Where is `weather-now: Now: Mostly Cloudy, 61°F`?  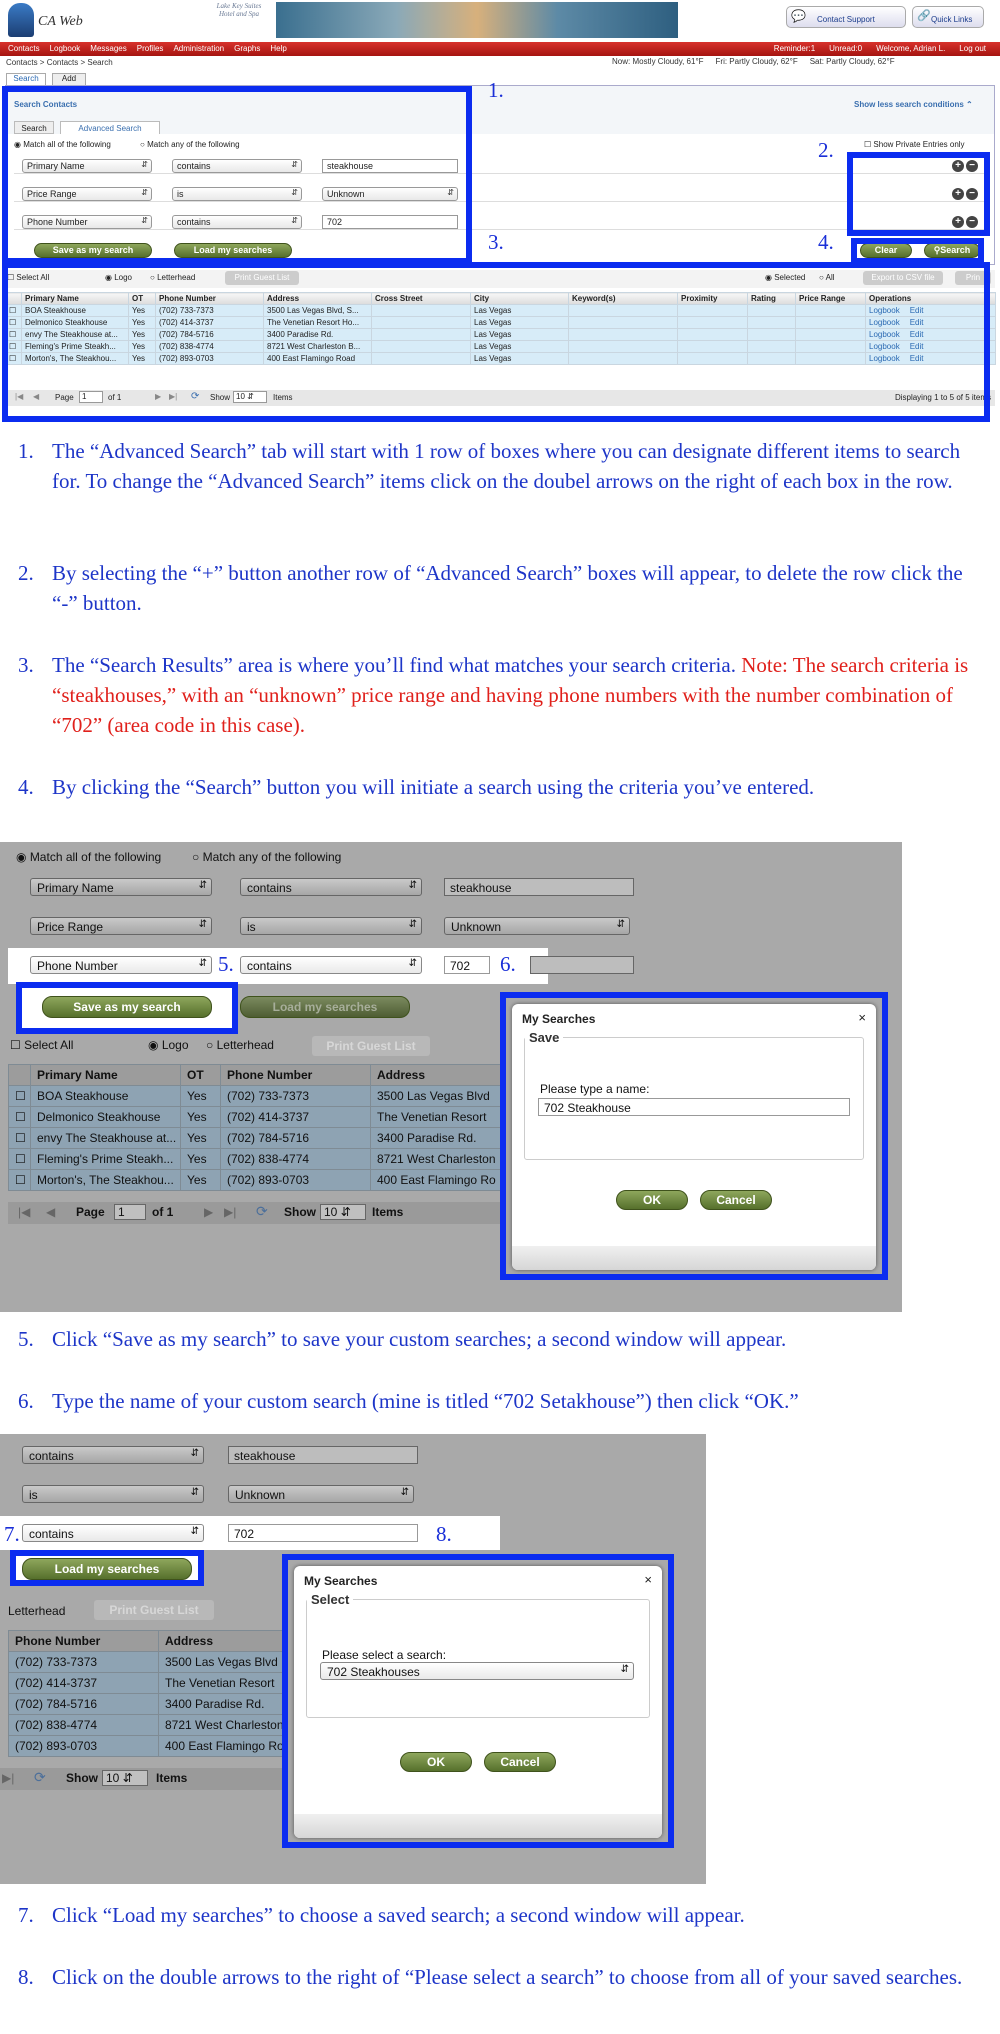
weather-now: Now: Mostly Cloudy, 61°F is located at coordinates (658, 61).